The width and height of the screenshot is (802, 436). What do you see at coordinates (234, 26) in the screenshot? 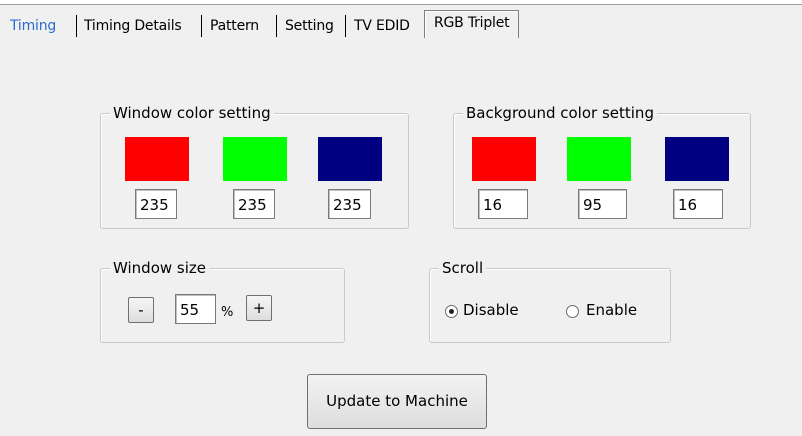
I see `tab-pattern: Pattern` at bounding box center [234, 26].